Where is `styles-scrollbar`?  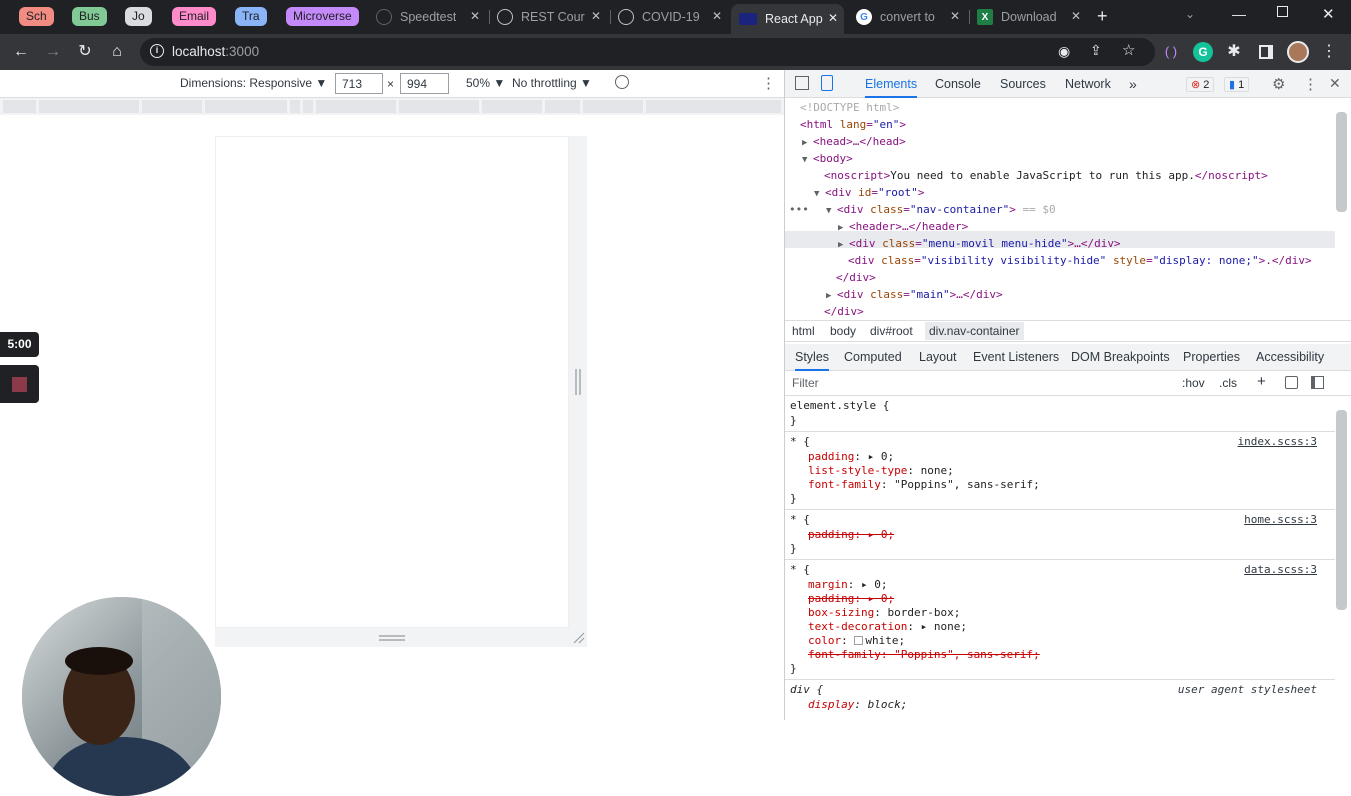 styles-scrollbar is located at coordinates (1341, 510).